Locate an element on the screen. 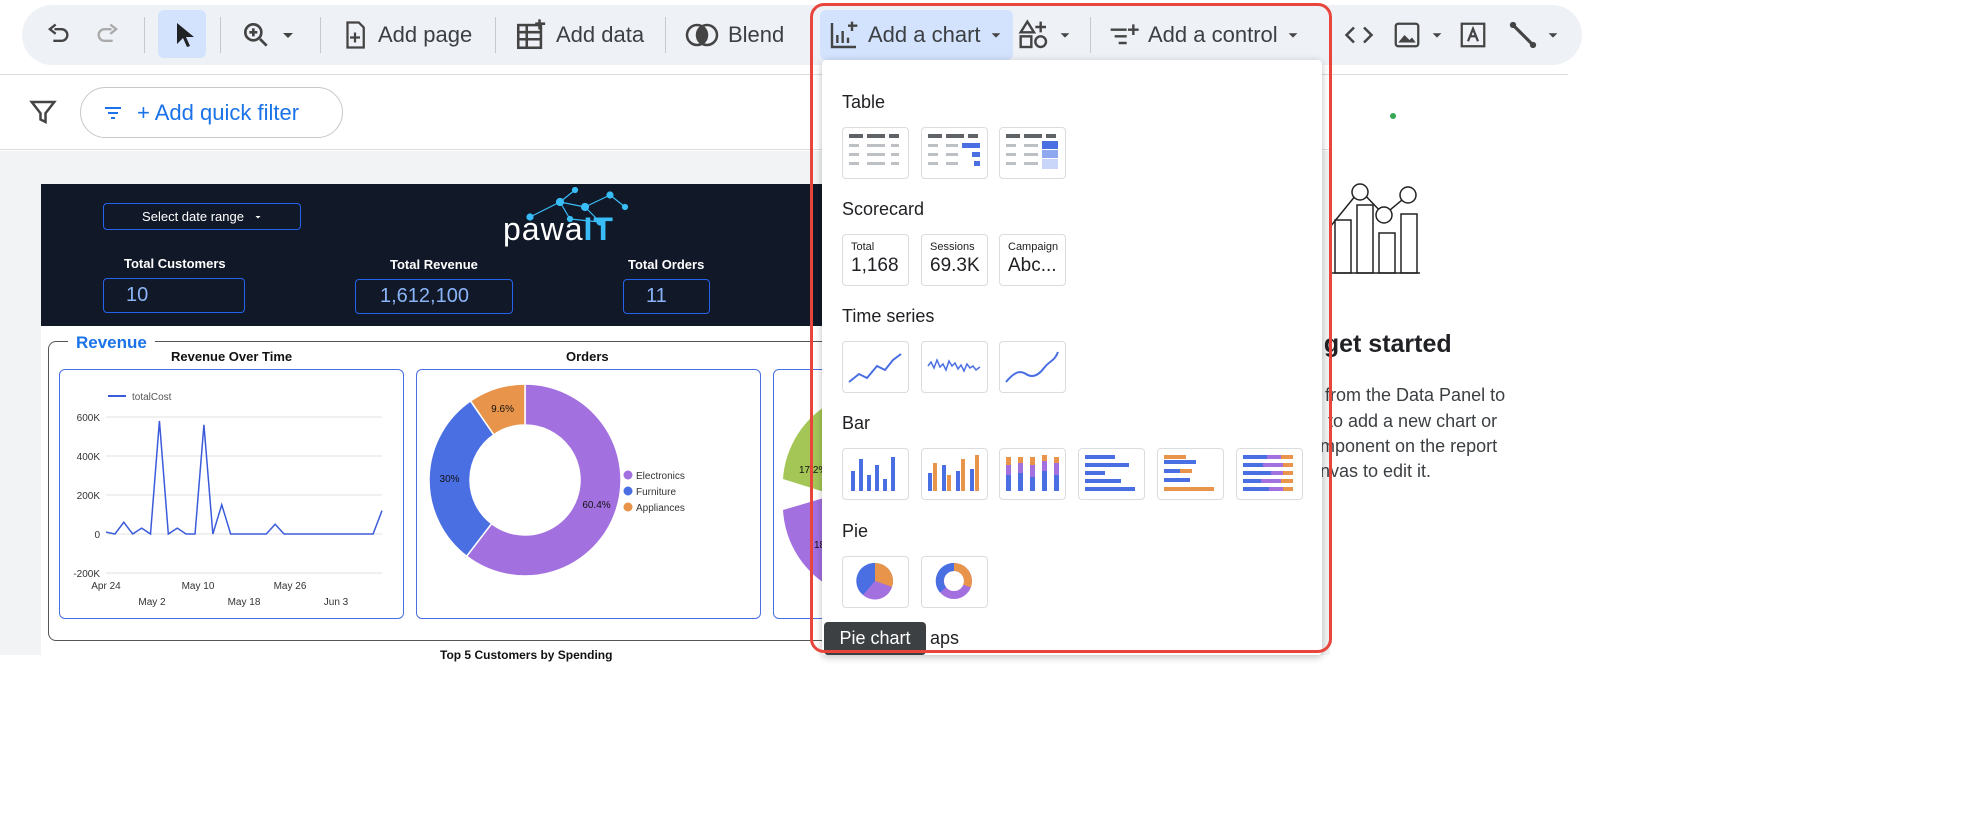 The height and width of the screenshot is (830, 1988). add-page-label: Add page is located at coordinates (425, 34).